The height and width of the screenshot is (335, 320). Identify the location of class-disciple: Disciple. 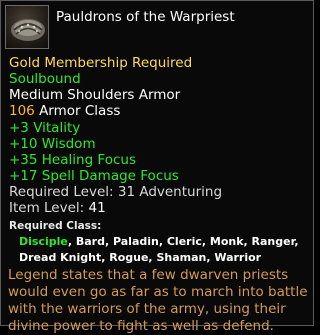
(43, 241).